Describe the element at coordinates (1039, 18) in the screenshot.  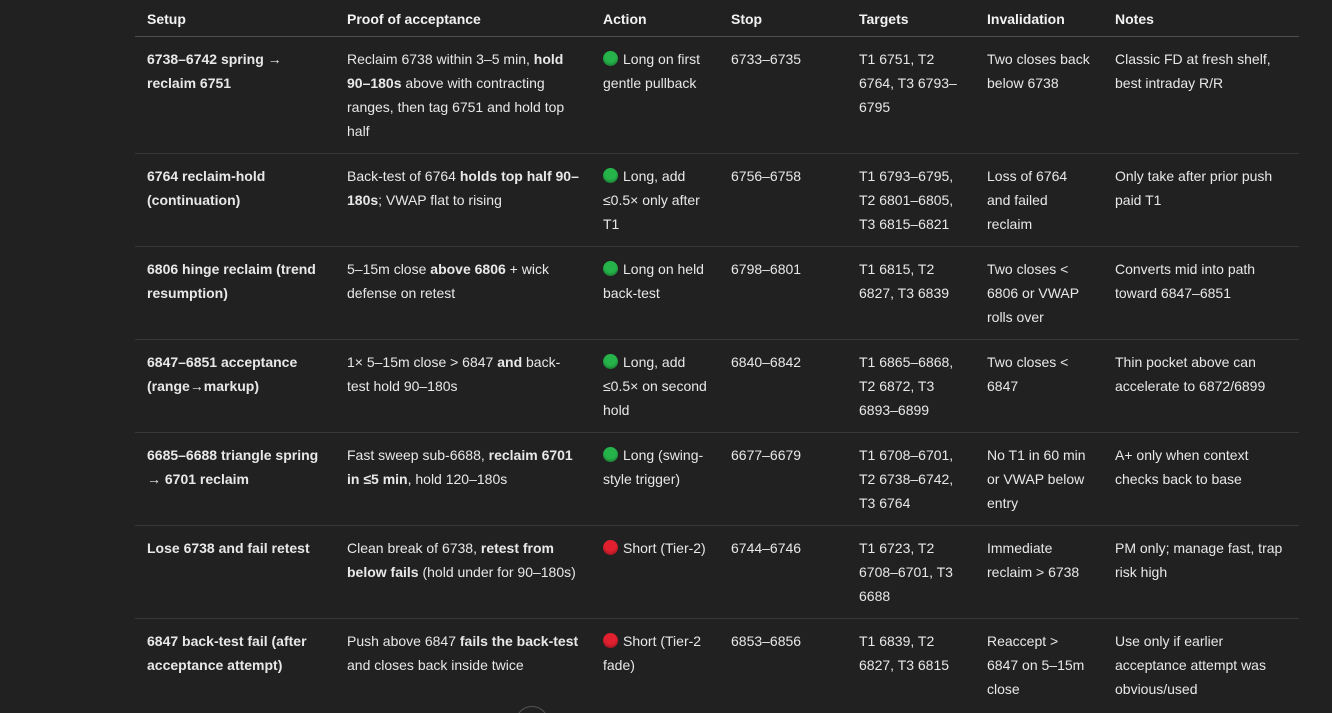
I see `header-invalidation: Invalidation` at that location.